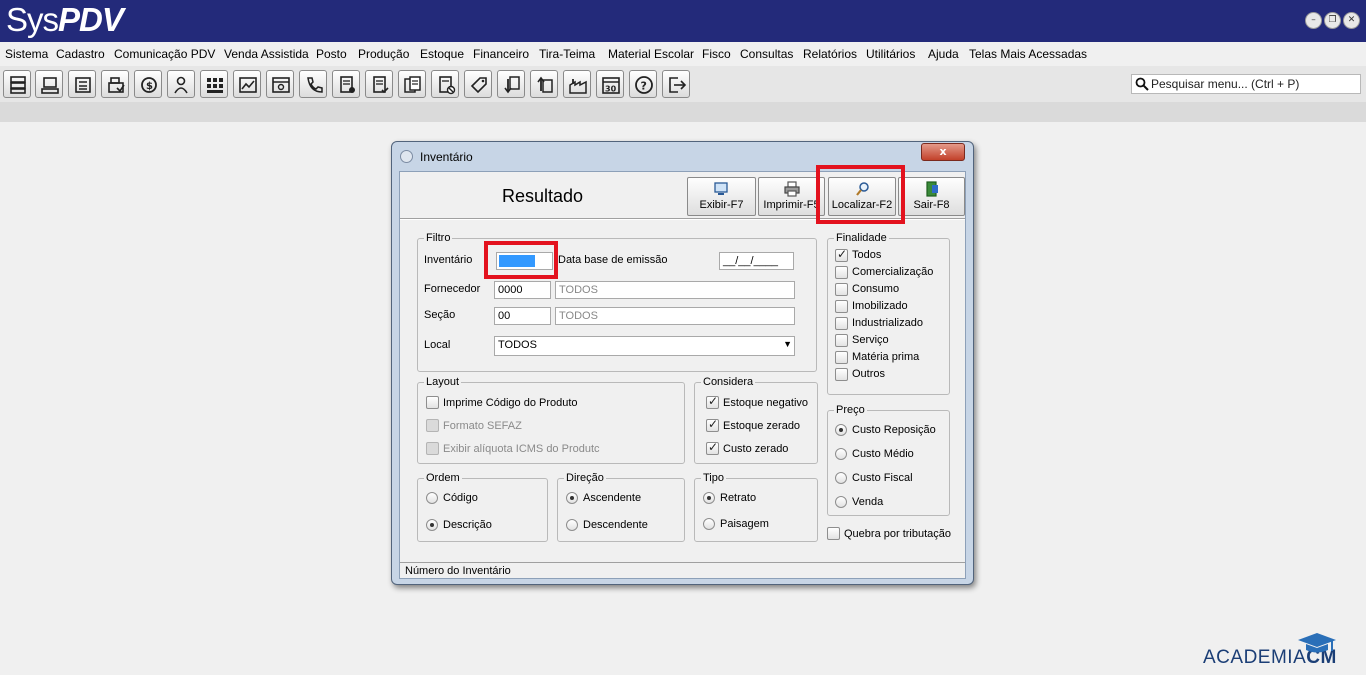 Image resolution: width=1366 pixels, height=675 pixels. What do you see at coordinates (738, 498) in the screenshot?
I see `retrato-label: Retrato` at bounding box center [738, 498].